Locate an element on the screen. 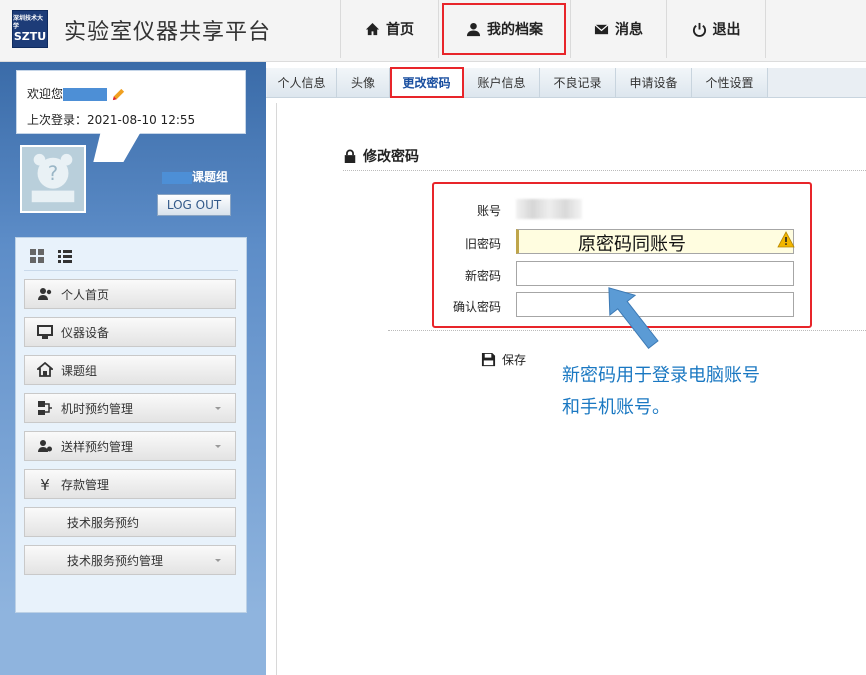  nav-messages: 消息 is located at coordinates (618, 29).